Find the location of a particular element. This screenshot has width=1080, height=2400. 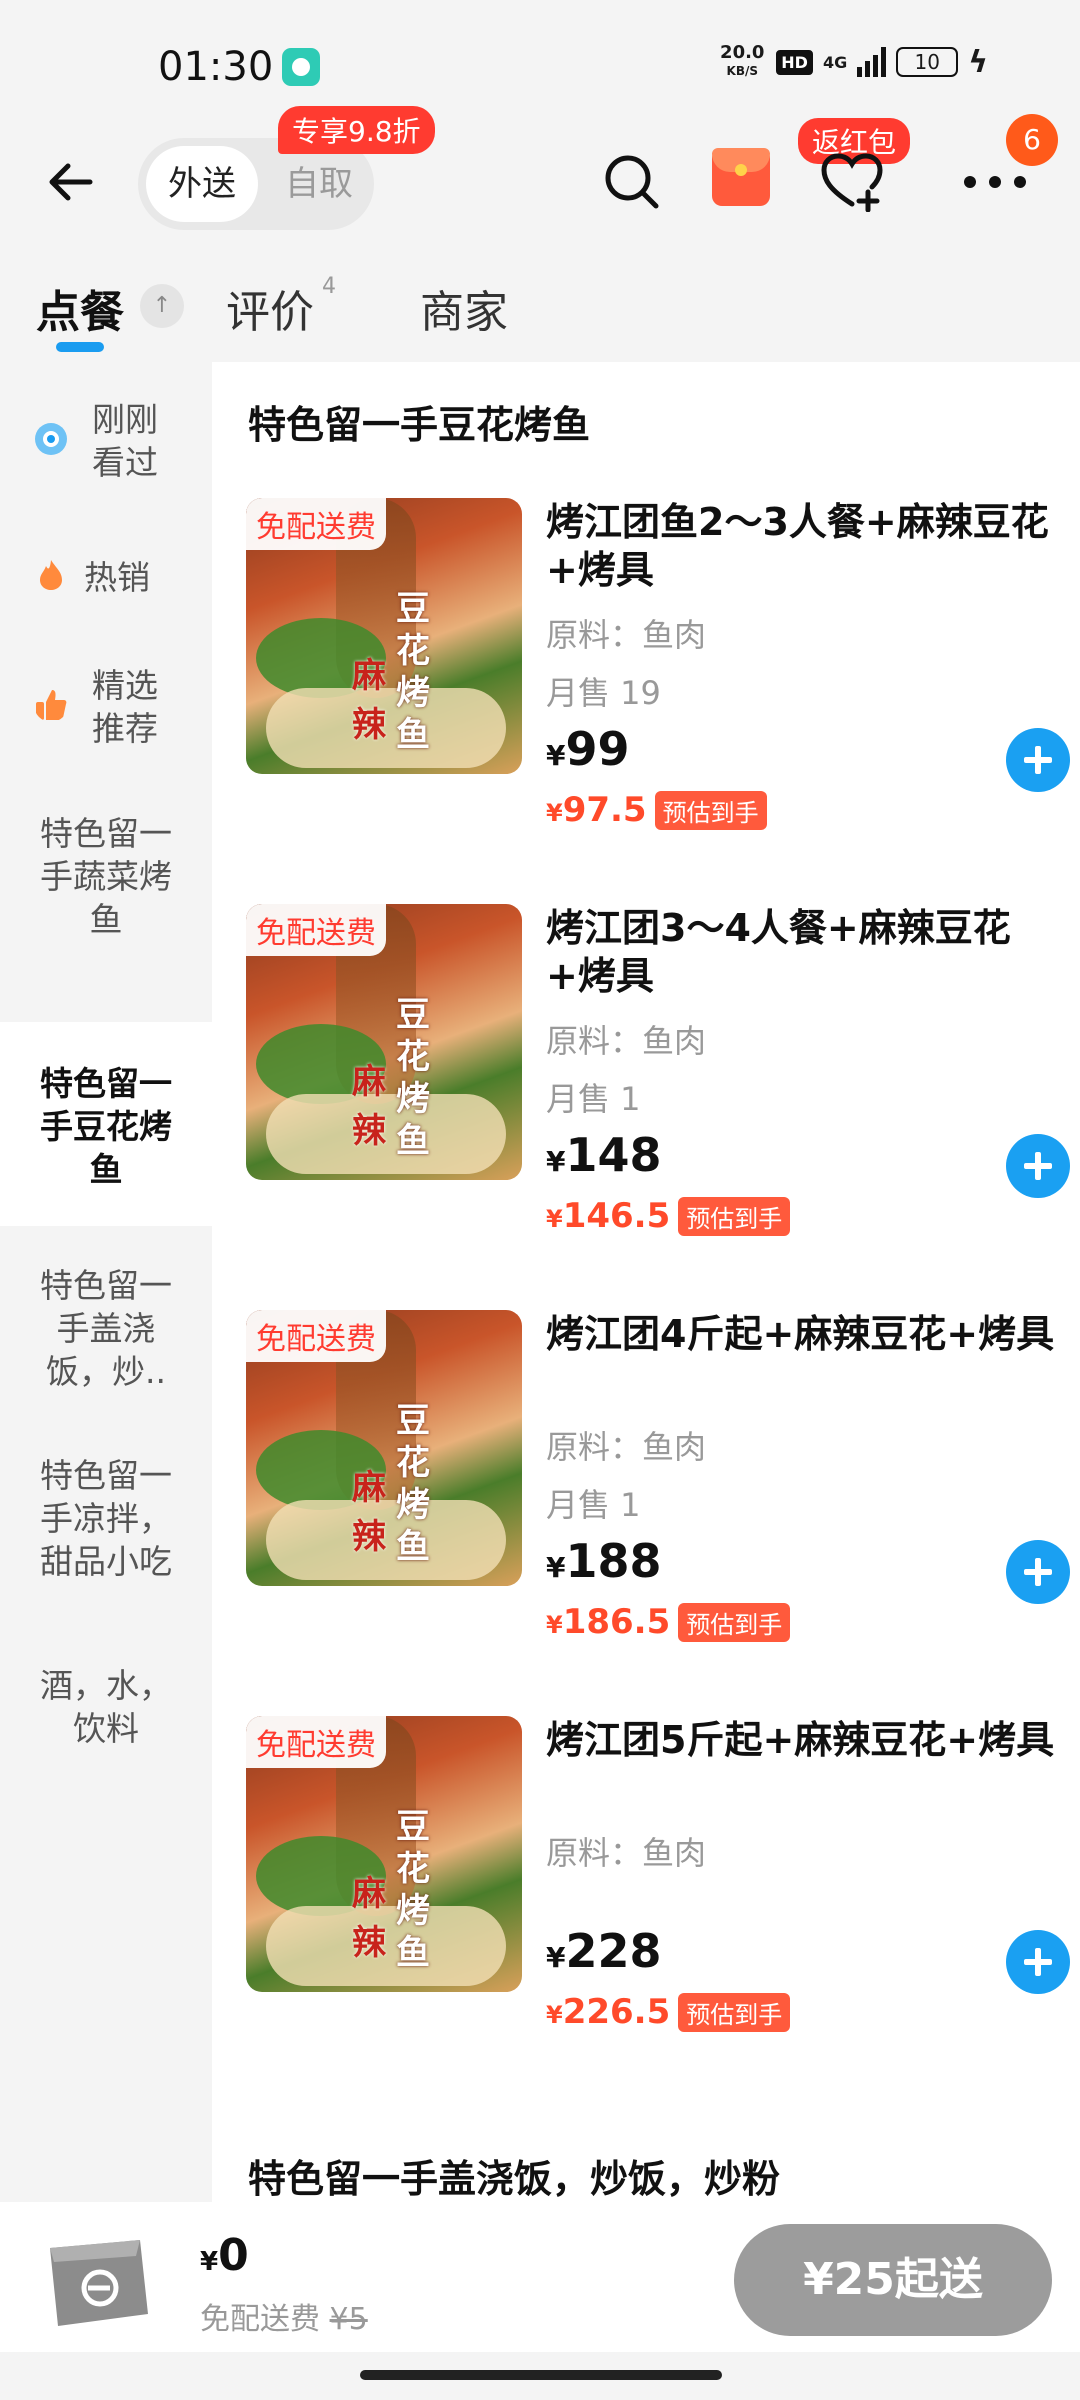

delivery-fee-info: 免配送费 ¥5 is located at coordinates (284, 2319).